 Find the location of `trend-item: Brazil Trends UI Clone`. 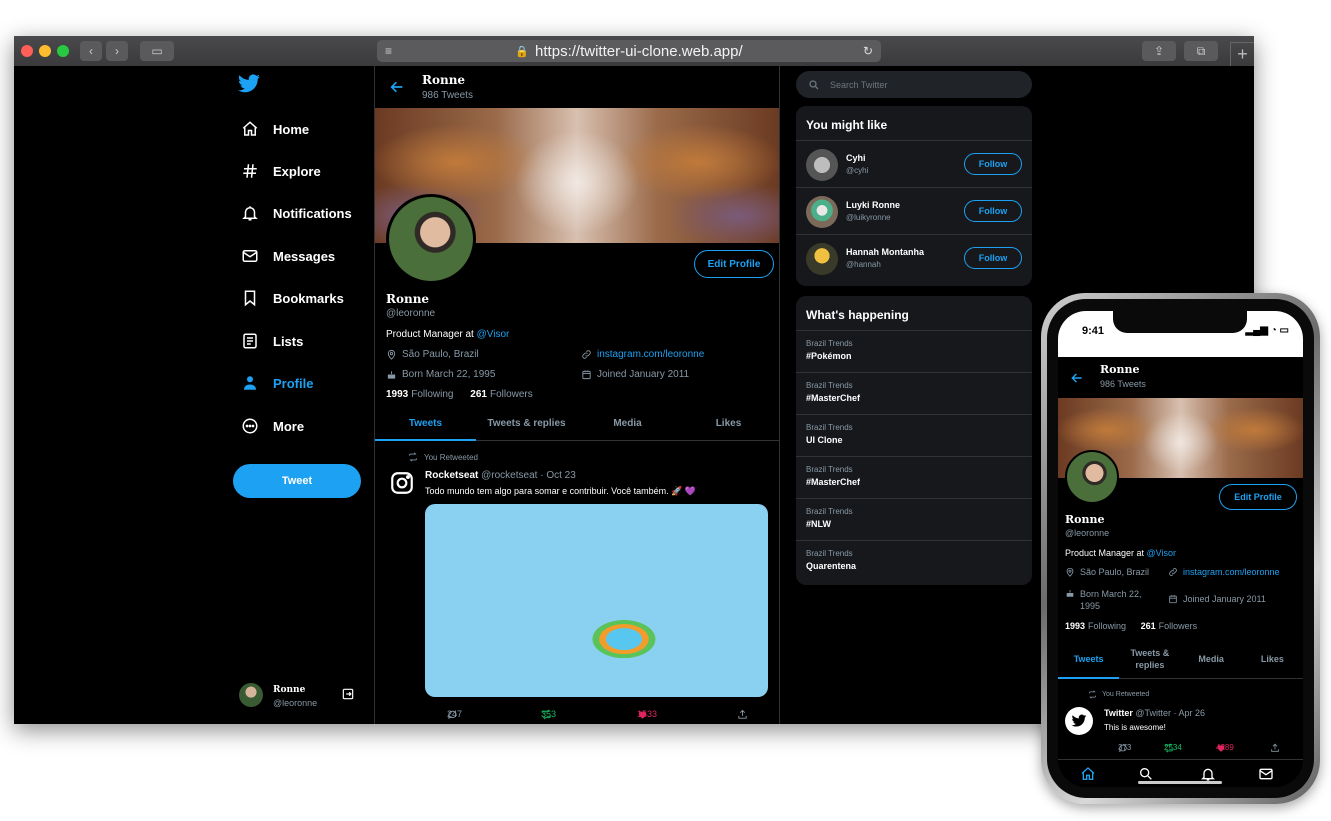

trend-item: Brazil Trends UI Clone is located at coordinates (914, 436).